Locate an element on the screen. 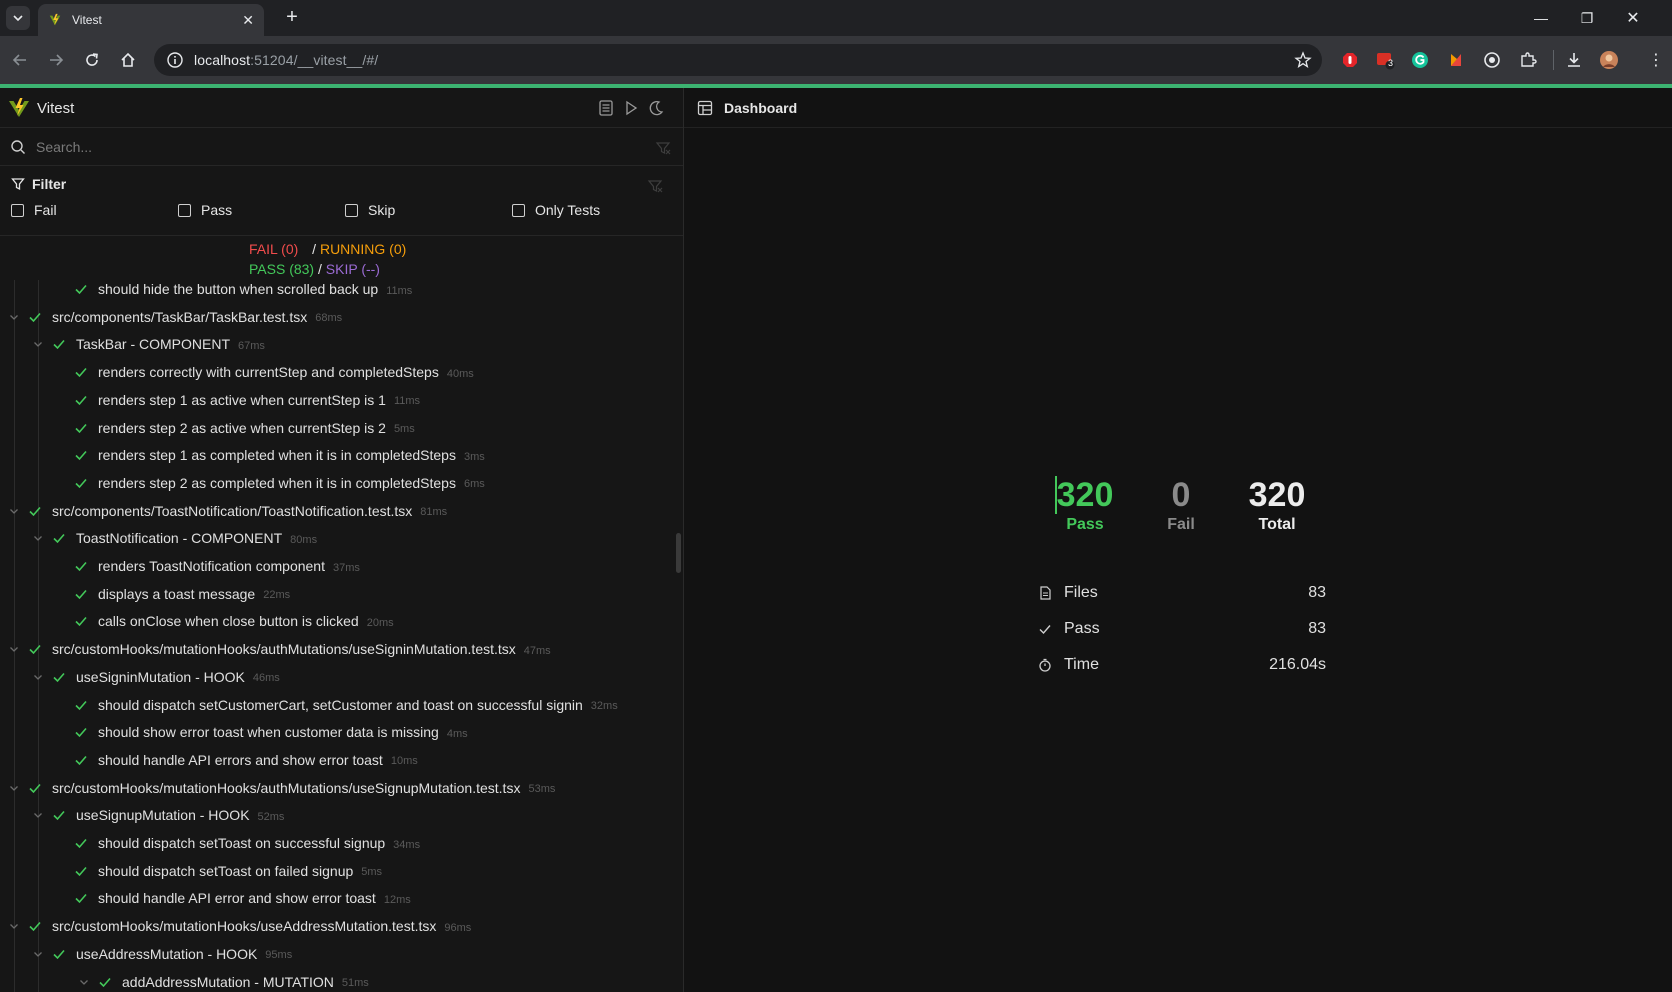 This screenshot has height=992, width=1672. browser-menu-button: ⋮ is located at coordinates (1656, 60).